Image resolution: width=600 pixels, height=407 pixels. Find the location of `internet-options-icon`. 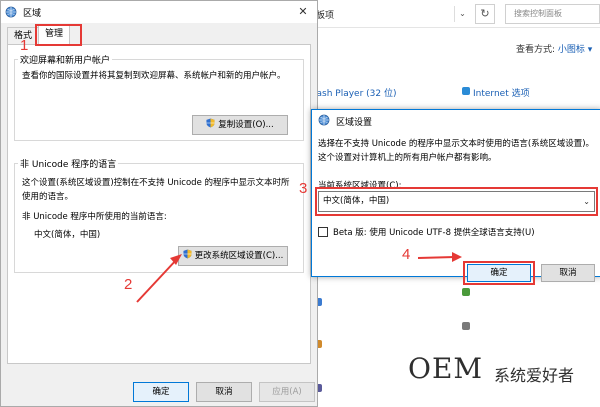

internet-options-icon is located at coordinates (466, 91).